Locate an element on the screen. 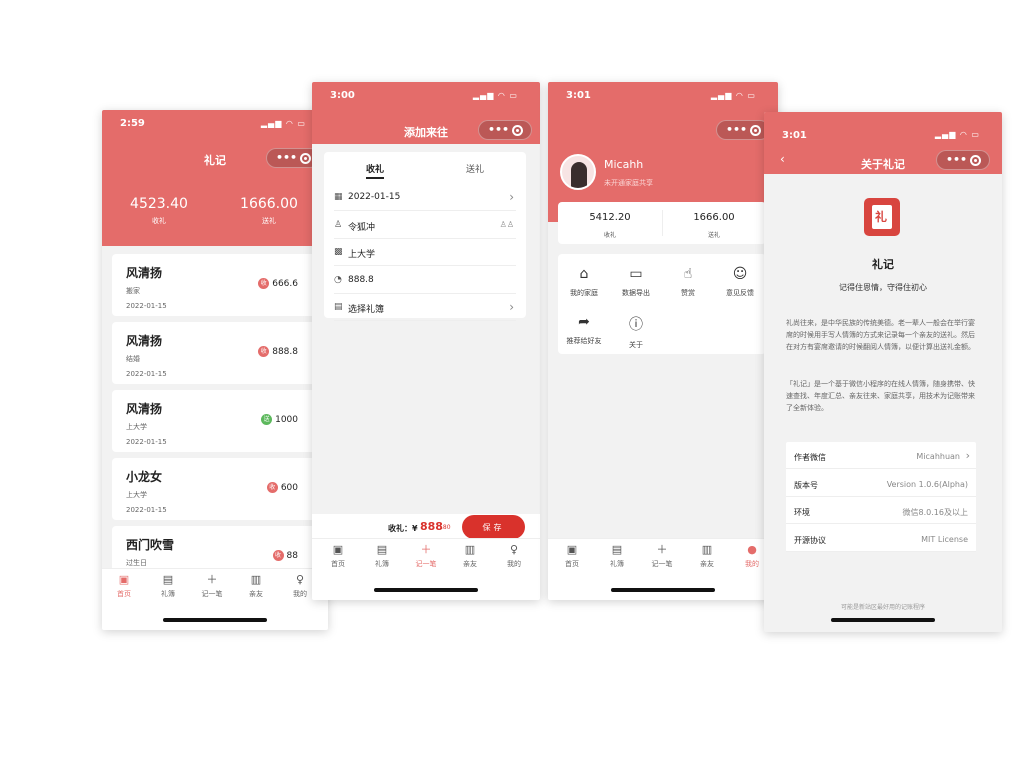  grid-my-family: ⌂ 我的家庭 is located at coordinates (584, 282).